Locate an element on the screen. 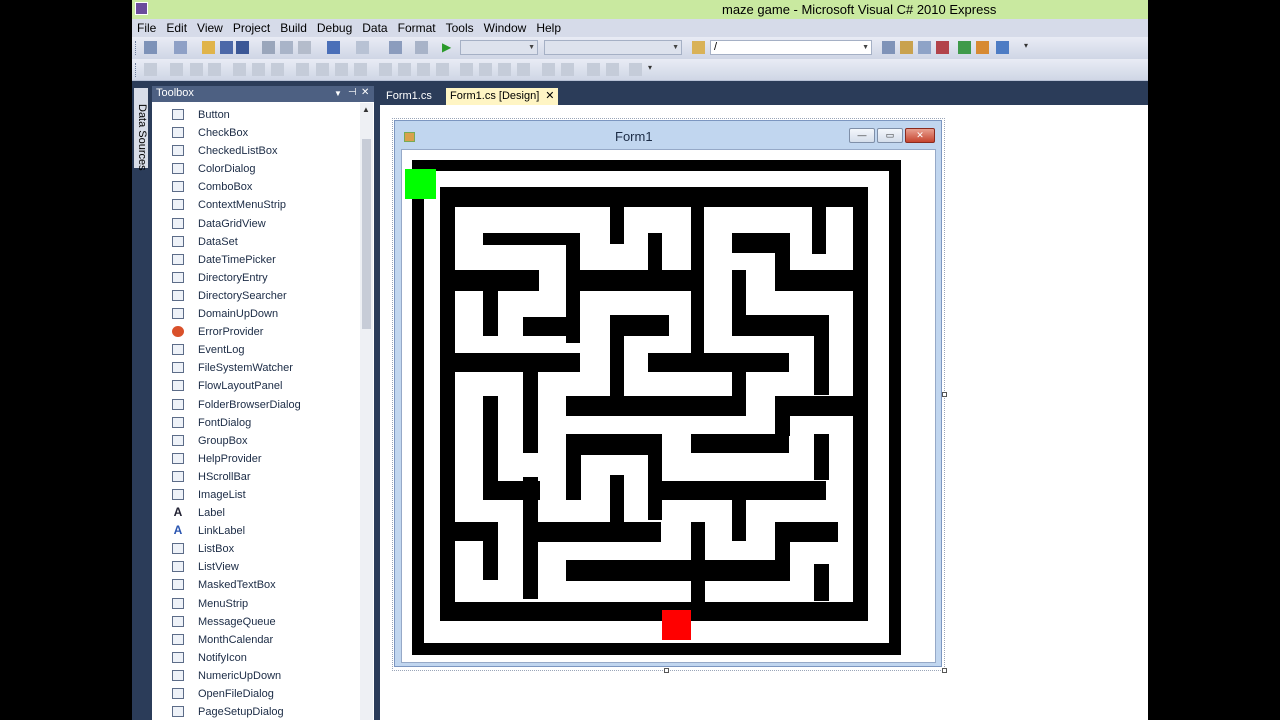 This screenshot has height=720, width=1280. tab-form1-cs: Form1.cs is located at coordinates (409, 96).